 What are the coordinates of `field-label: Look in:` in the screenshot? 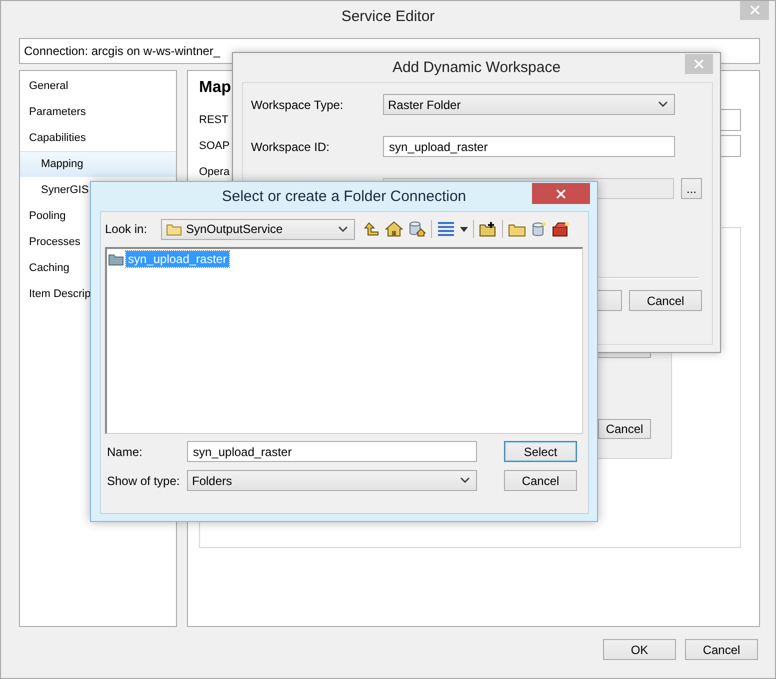 It's located at (126, 229).